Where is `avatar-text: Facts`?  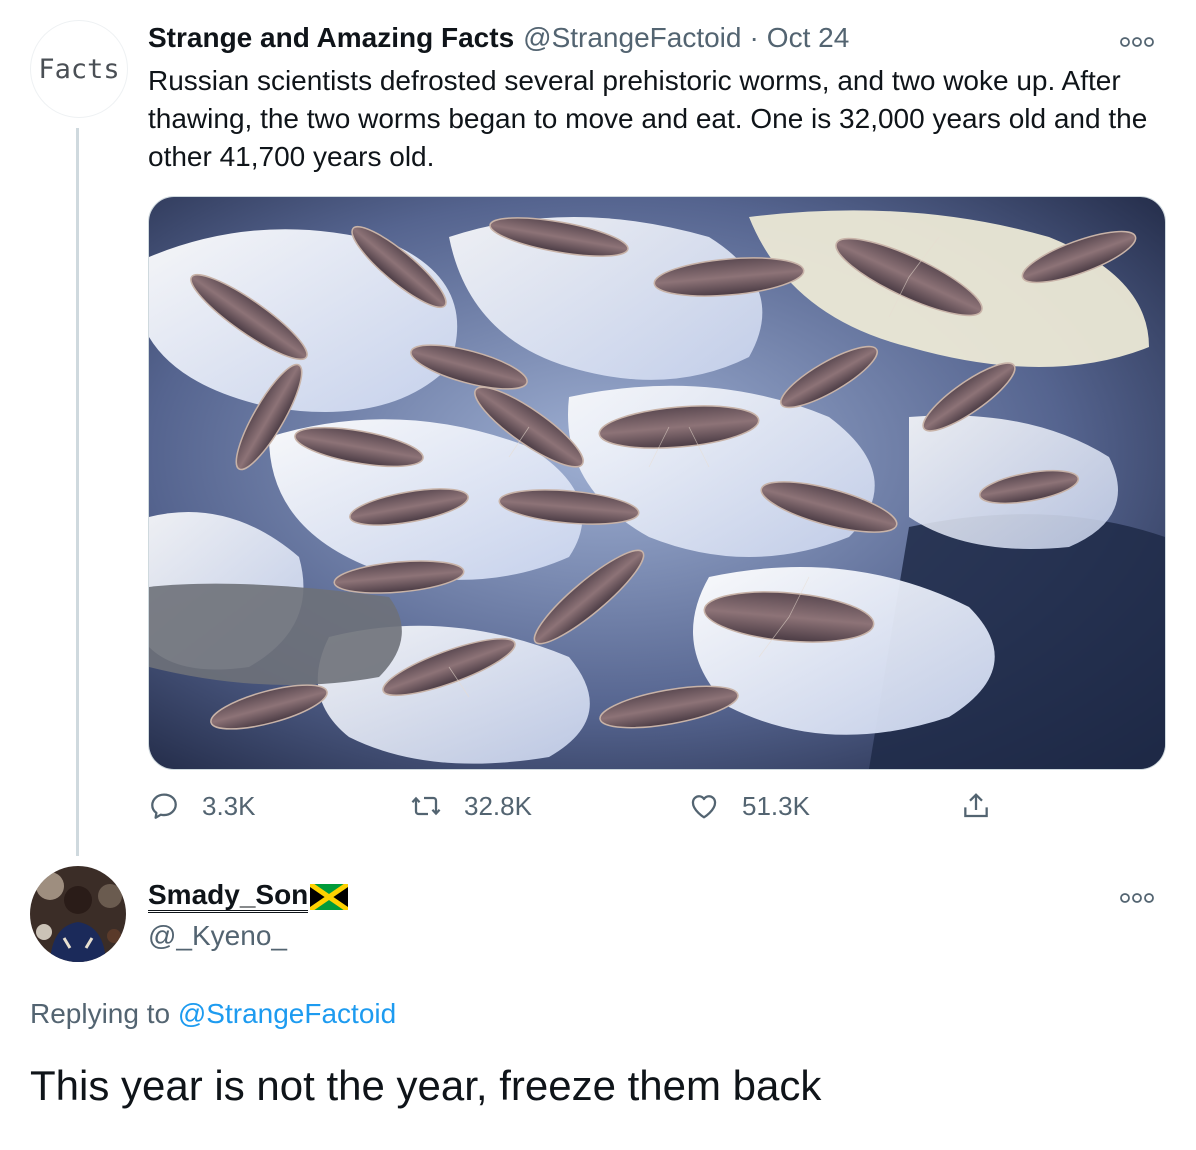
avatar-text: Facts is located at coordinates (79, 69).